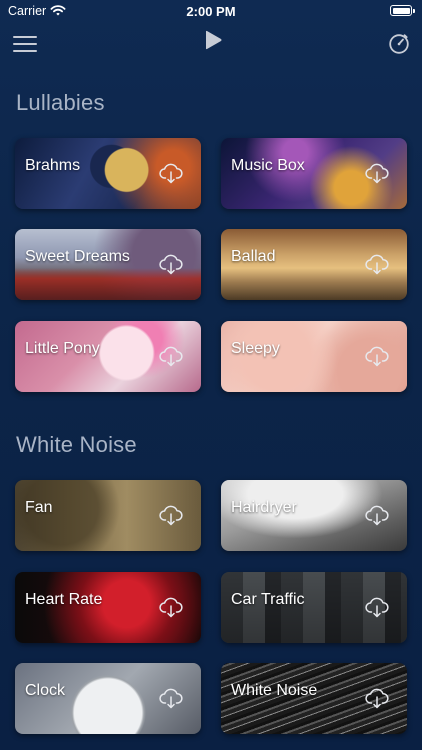  I want to click on hamburger-menu-icon, so click(25, 44).